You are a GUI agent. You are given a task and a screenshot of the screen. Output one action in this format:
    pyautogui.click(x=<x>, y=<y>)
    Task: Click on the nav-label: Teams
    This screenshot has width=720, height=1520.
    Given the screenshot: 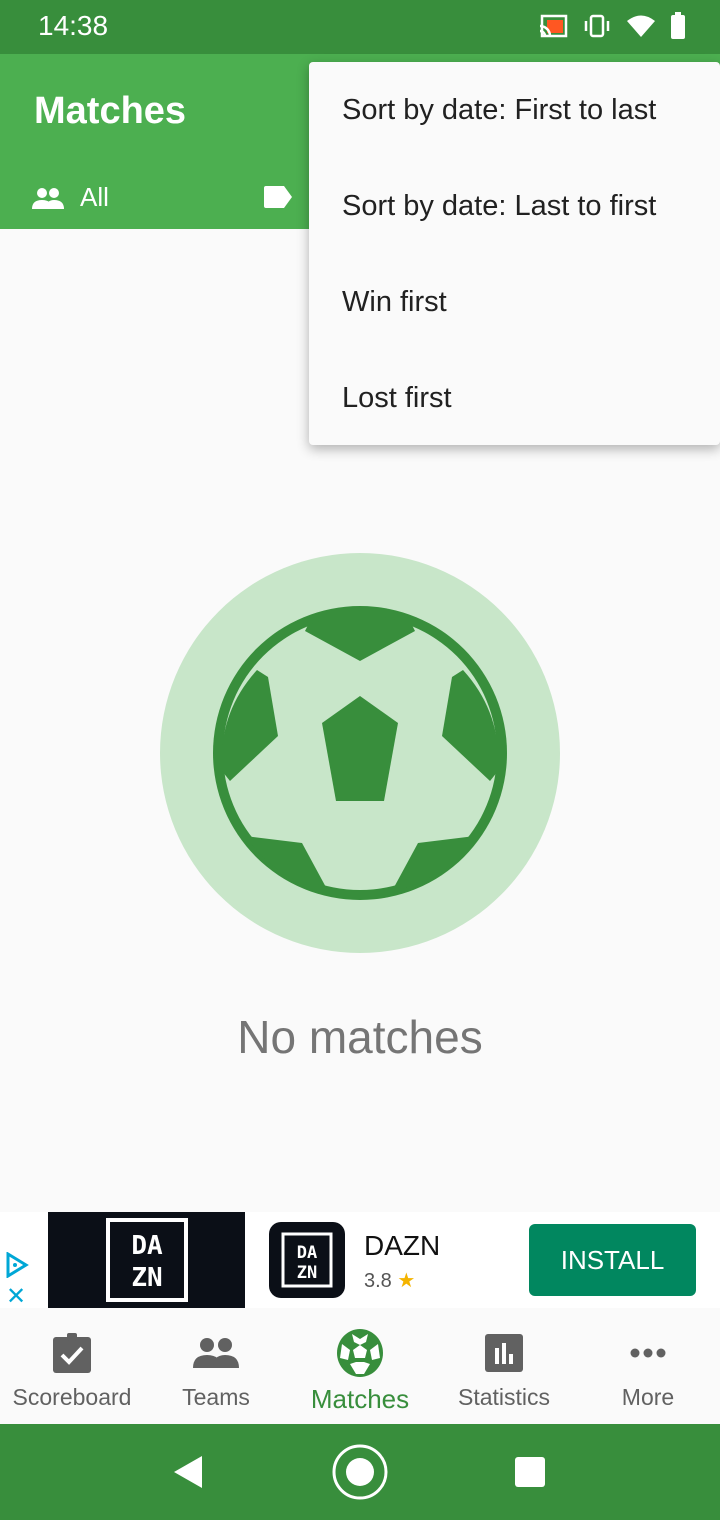 What is the action you would take?
    pyautogui.click(x=216, y=1397)
    